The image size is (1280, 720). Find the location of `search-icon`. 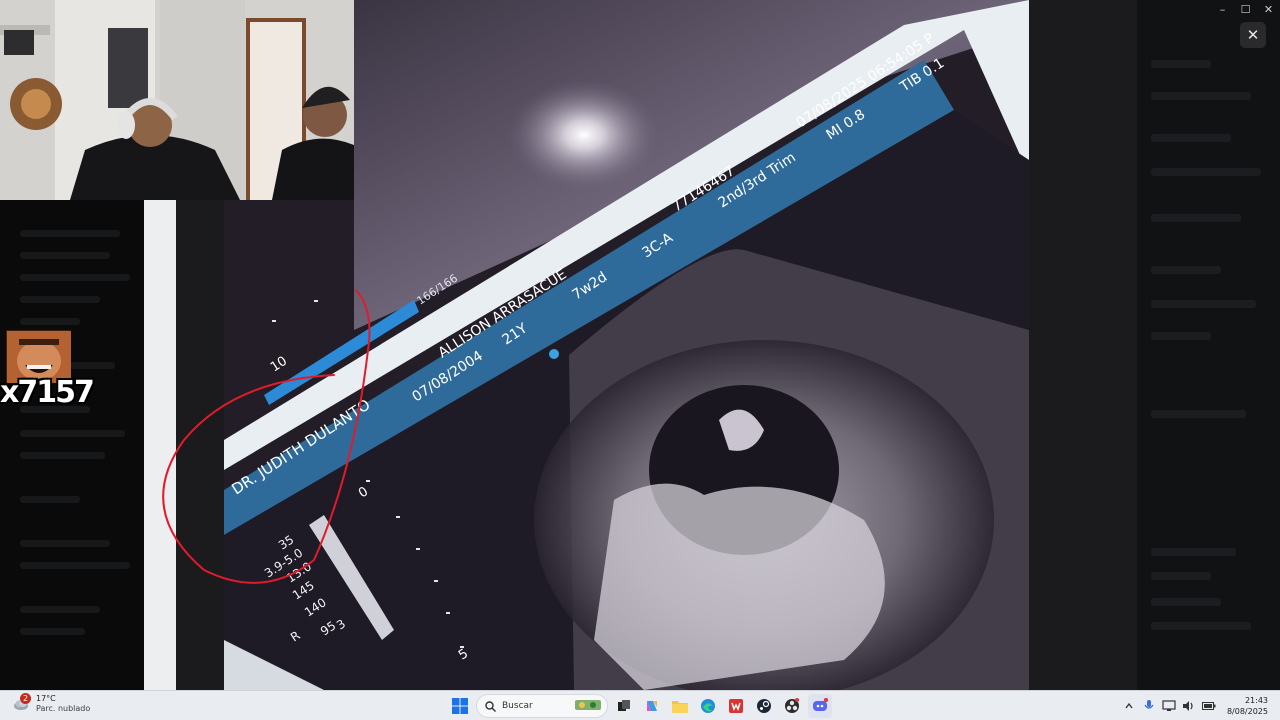

search-icon is located at coordinates (490, 706).